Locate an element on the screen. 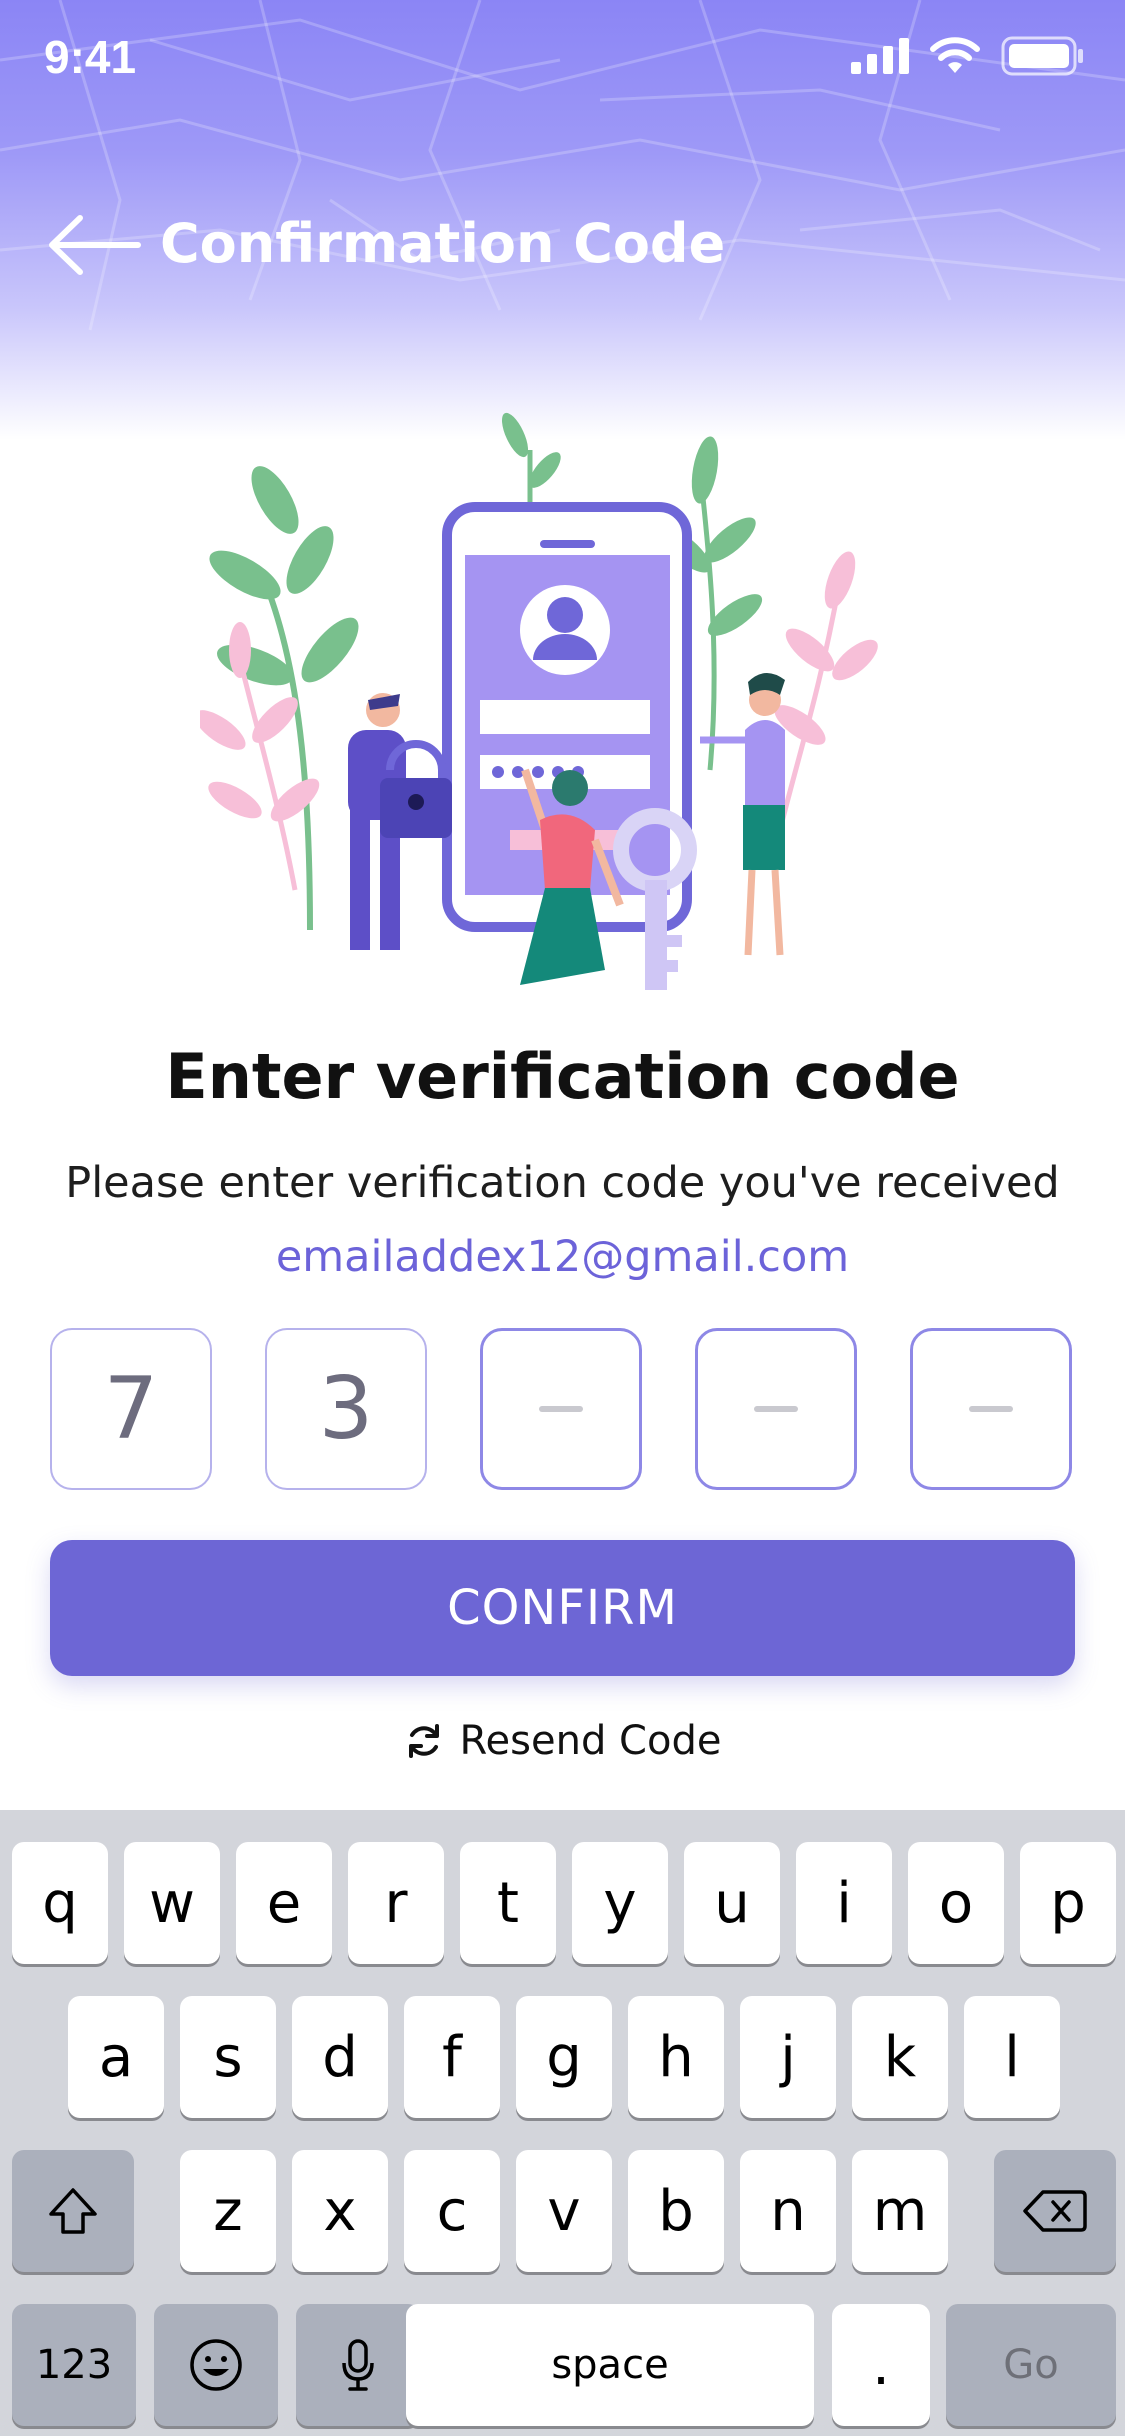  key-x: x is located at coordinates (340, 2211).